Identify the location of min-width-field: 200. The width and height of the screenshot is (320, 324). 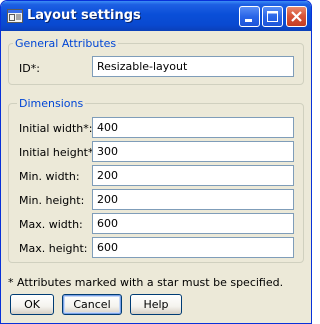
(193, 175).